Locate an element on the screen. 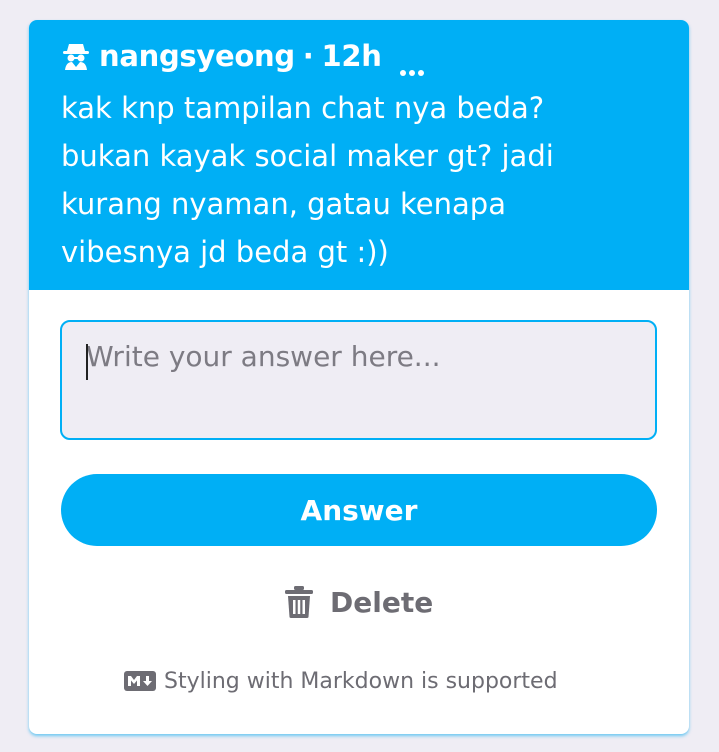 The height and width of the screenshot is (752, 719). answer-input is located at coordinates (358, 380).